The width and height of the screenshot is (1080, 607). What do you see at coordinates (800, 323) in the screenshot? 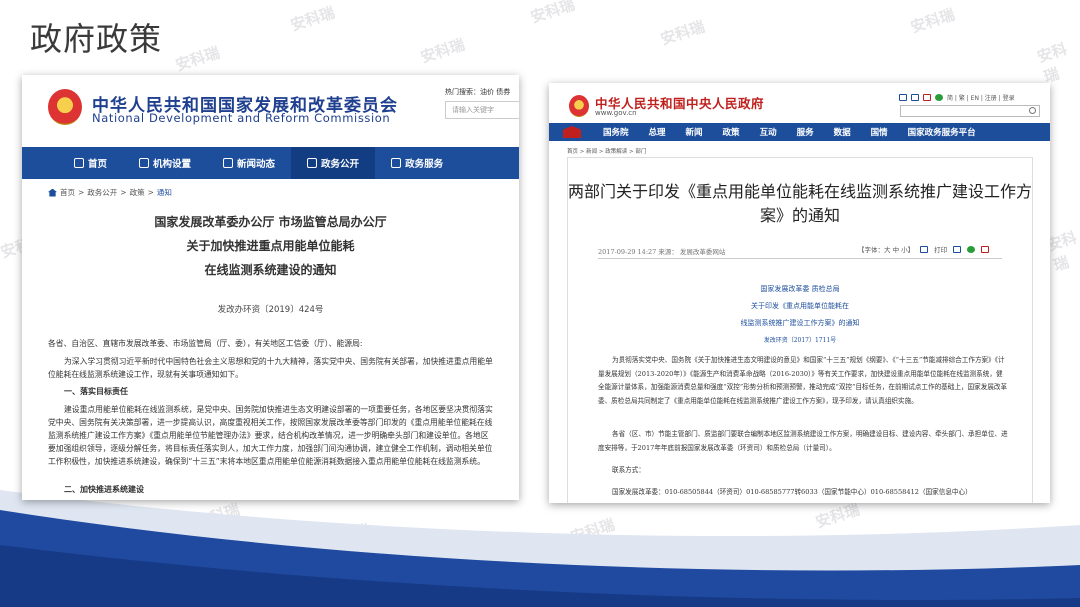
I see `doc-title-line: 线监测系统推广建设工作方案》的通知` at bounding box center [800, 323].